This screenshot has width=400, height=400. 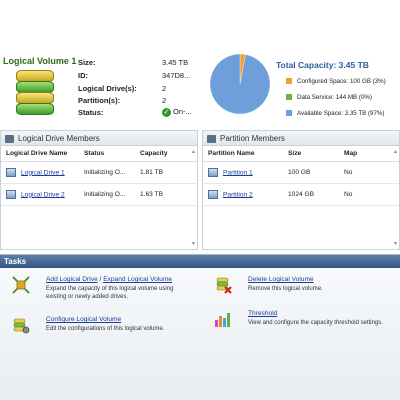 I want to click on column-capacity: Capacity, so click(x=166, y=154).